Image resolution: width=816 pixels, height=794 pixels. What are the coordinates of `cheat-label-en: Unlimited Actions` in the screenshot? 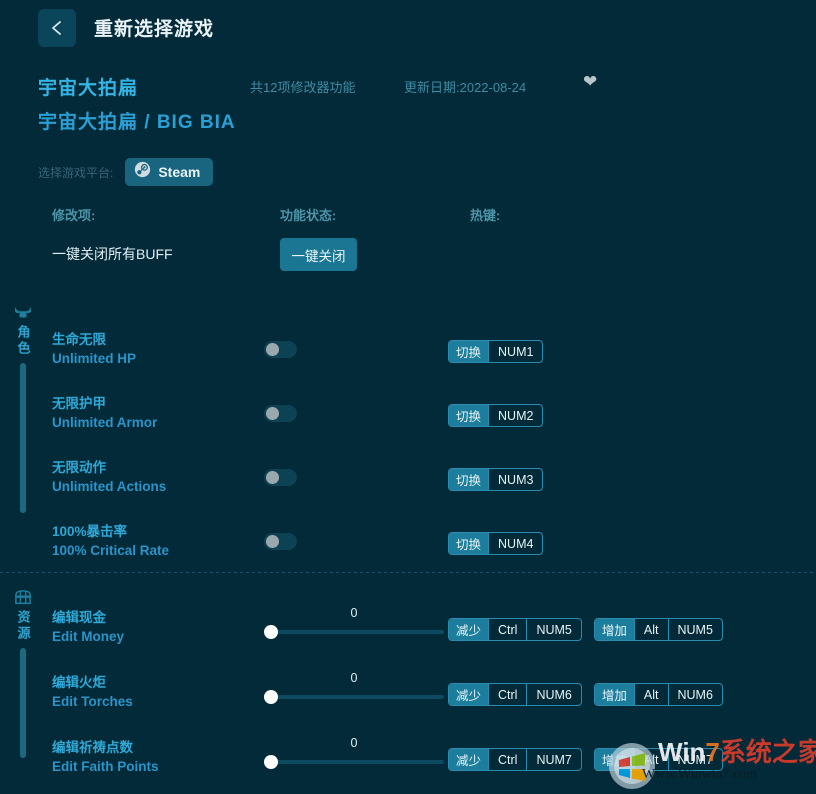 It's located at (109, 486).